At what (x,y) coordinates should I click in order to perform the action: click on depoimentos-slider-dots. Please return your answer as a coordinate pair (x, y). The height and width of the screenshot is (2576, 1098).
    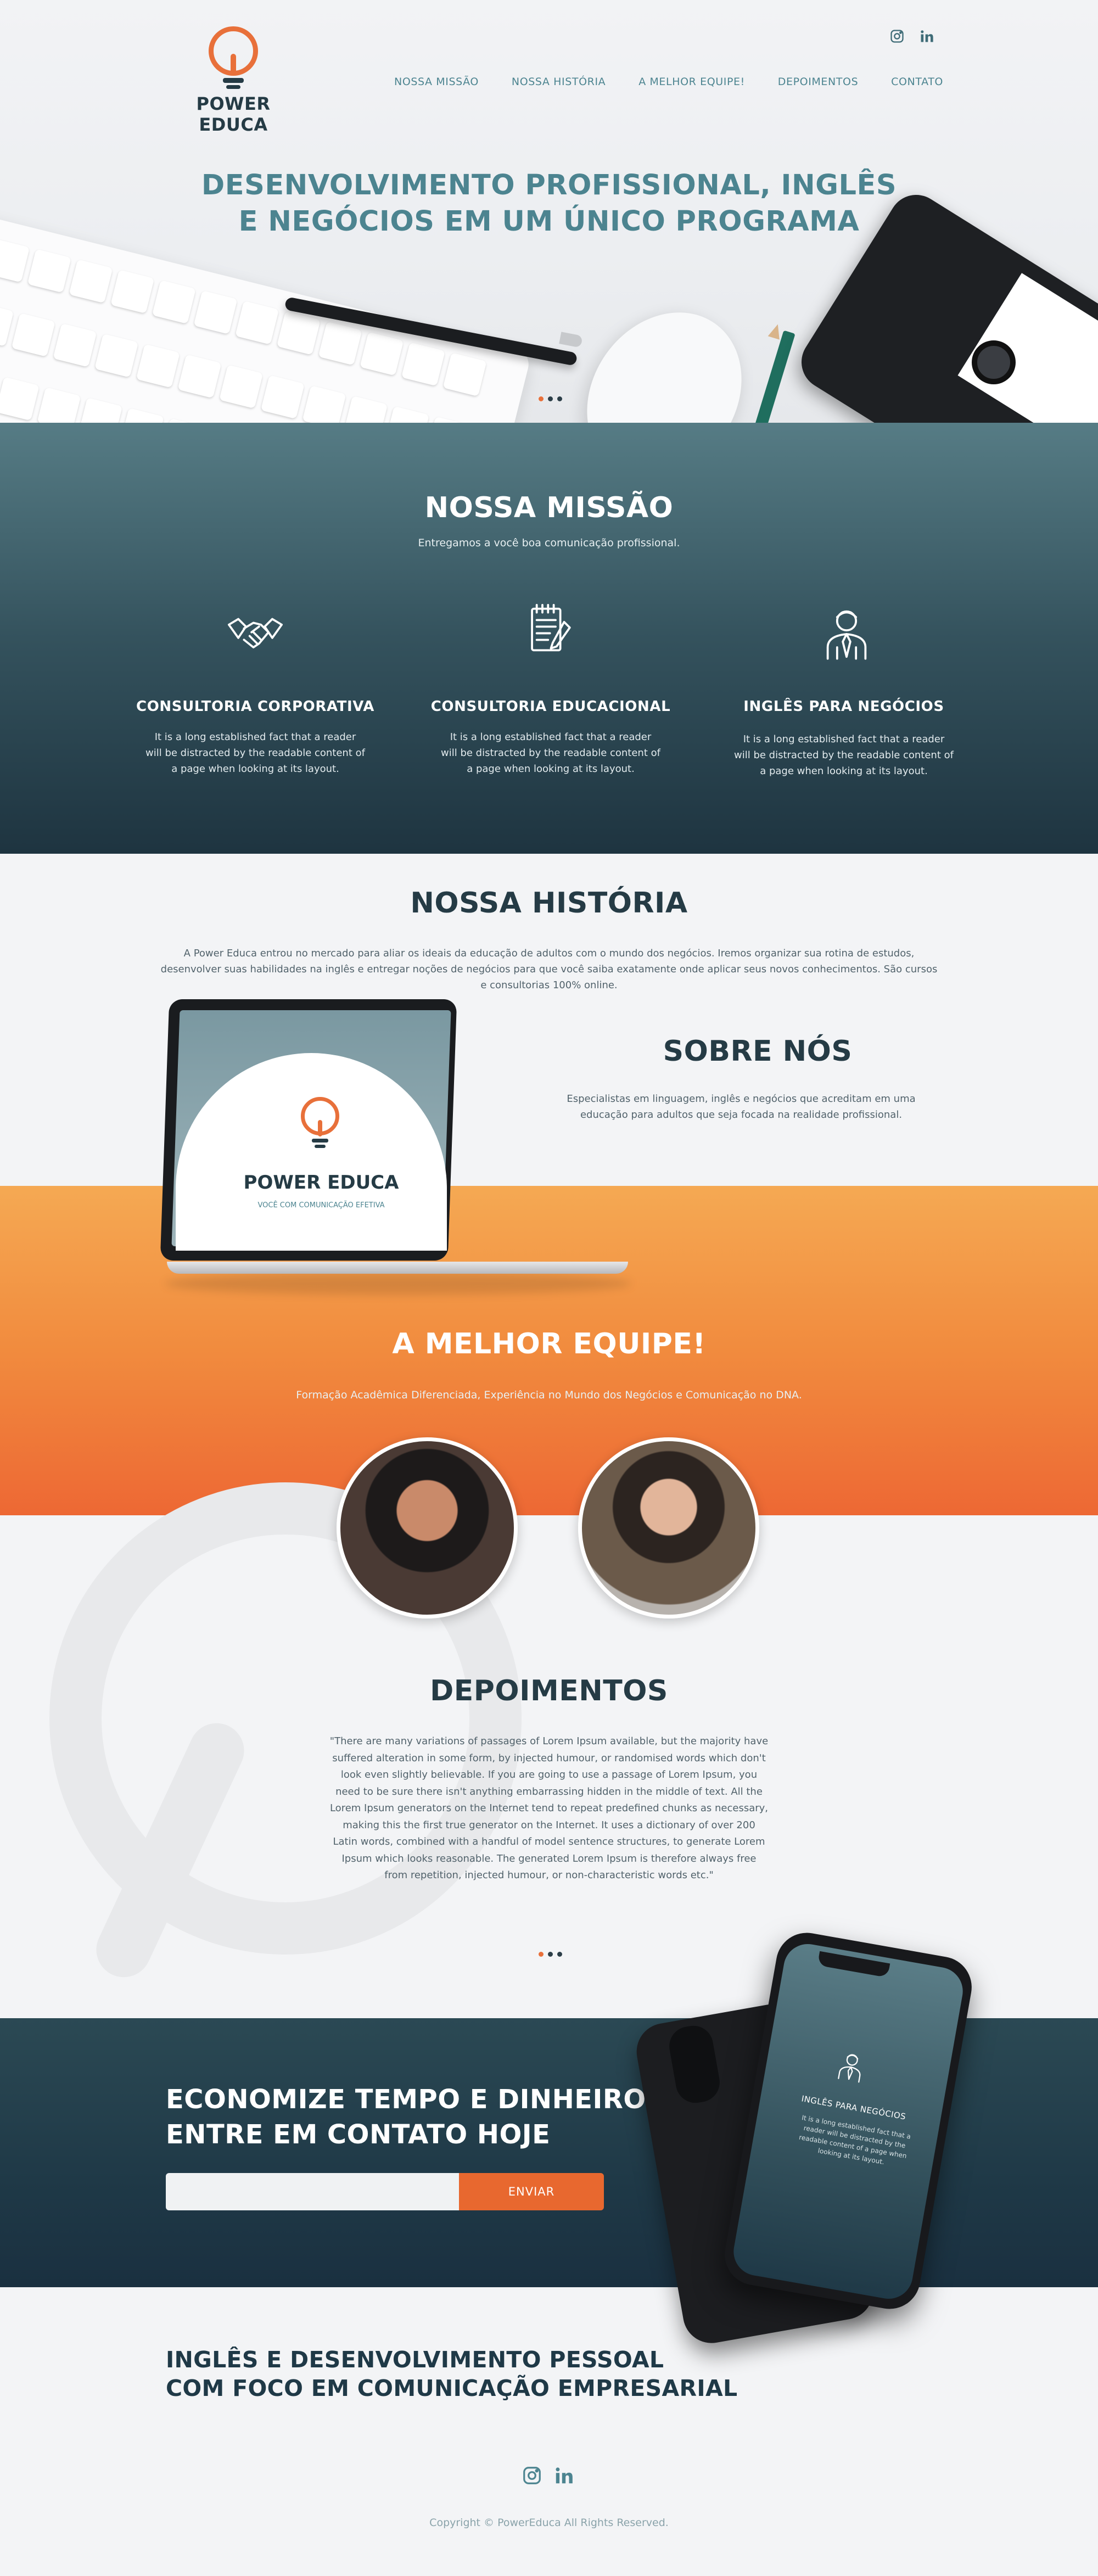
    Looking at the image, I should click on (550, 1954).